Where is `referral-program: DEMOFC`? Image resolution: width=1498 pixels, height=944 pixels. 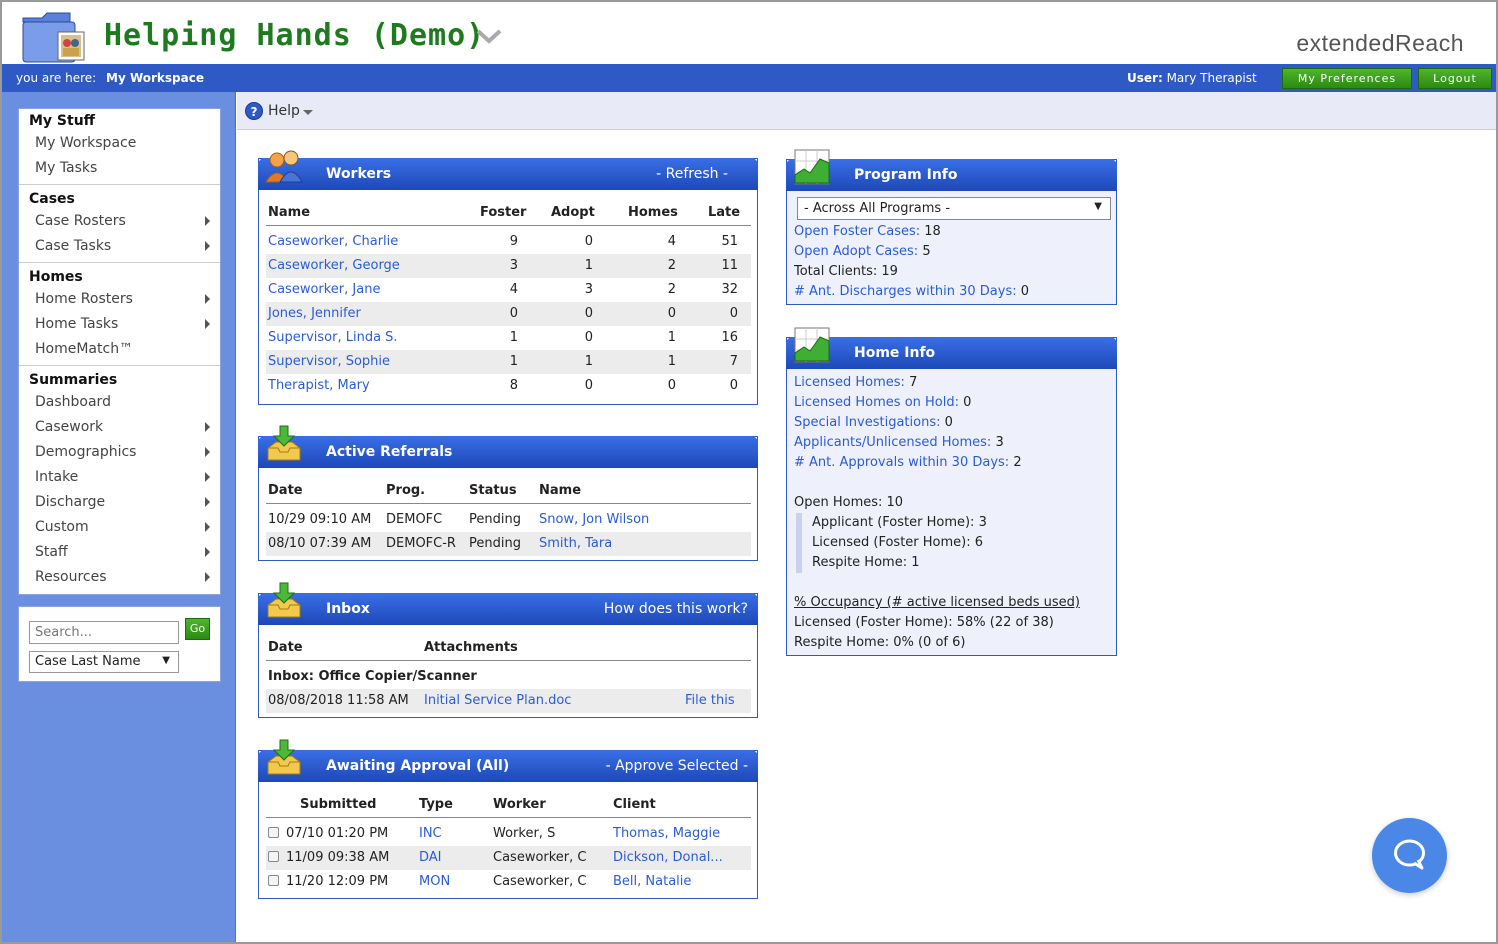 referral-program: DEMOFC is located at coordinates (414, 519).